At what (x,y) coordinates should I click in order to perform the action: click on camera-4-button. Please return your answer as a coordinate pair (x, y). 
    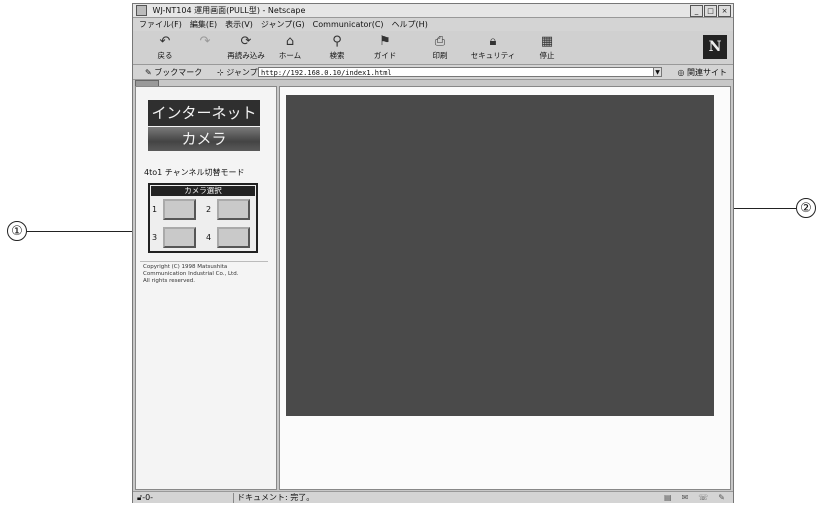
    Looking at the image, I should click on (233, 237).